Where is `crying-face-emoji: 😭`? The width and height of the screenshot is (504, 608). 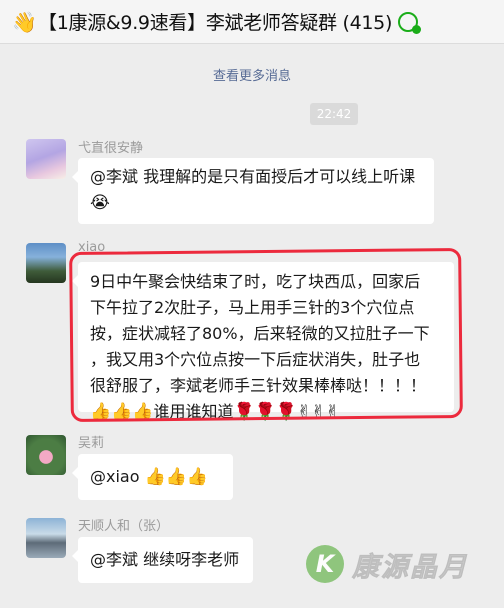 crying-face-emoji: 😭 is located at coordinates (100, 203).